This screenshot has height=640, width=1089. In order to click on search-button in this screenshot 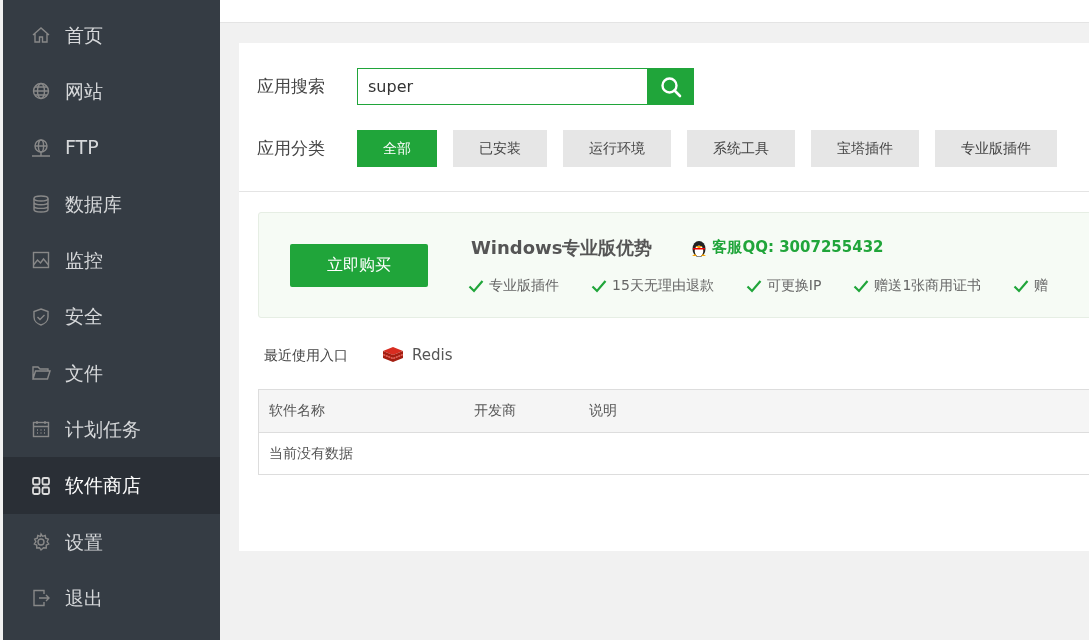, I will do `click(670, 86)`.